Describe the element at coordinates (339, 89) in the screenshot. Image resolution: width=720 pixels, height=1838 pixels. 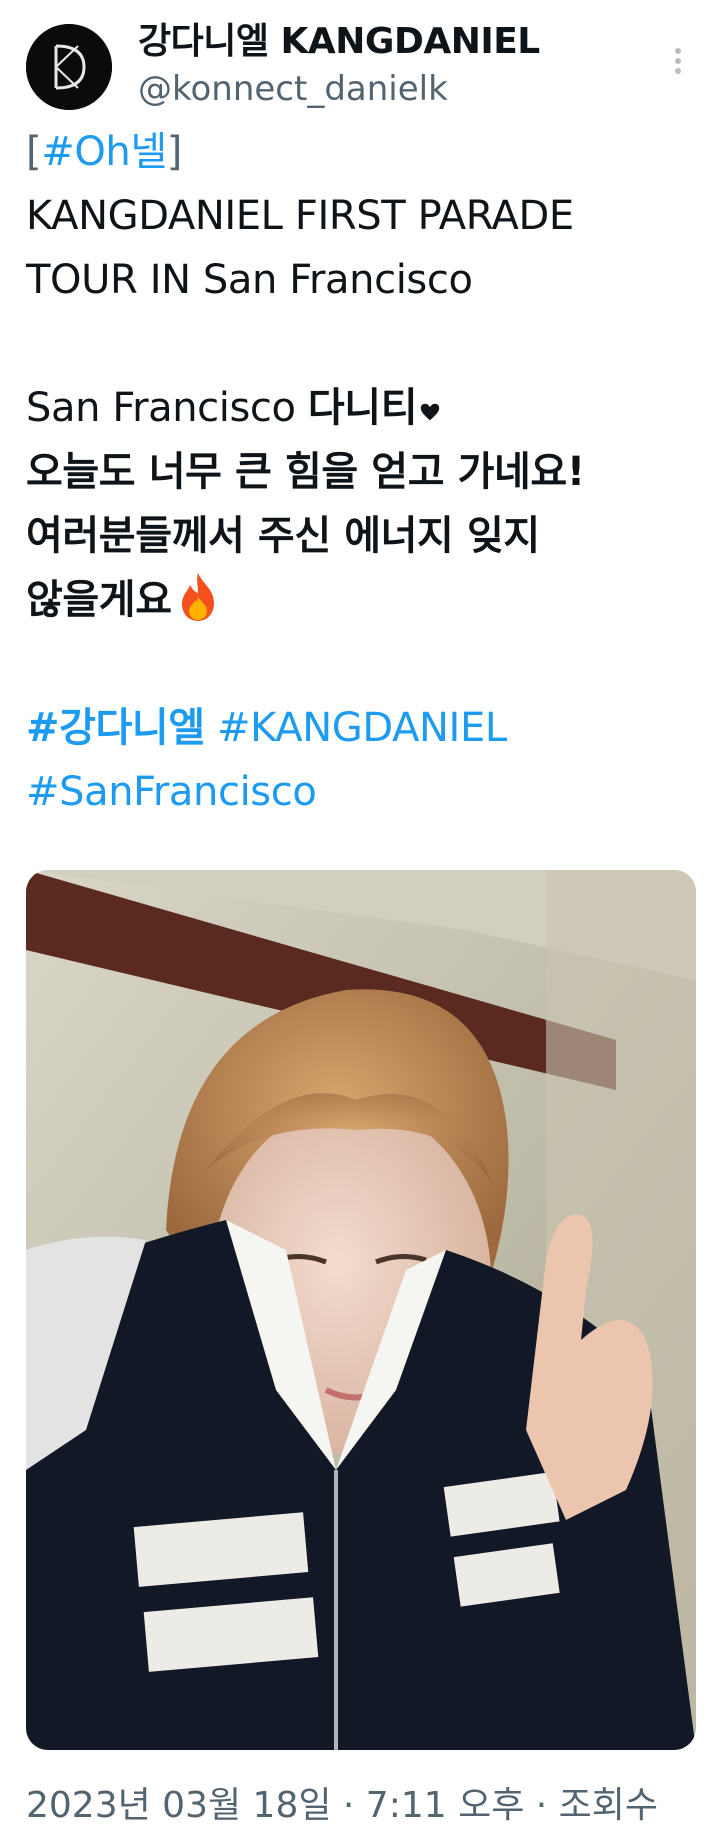
I see `author-handle: @konnect_danielk` at that location.